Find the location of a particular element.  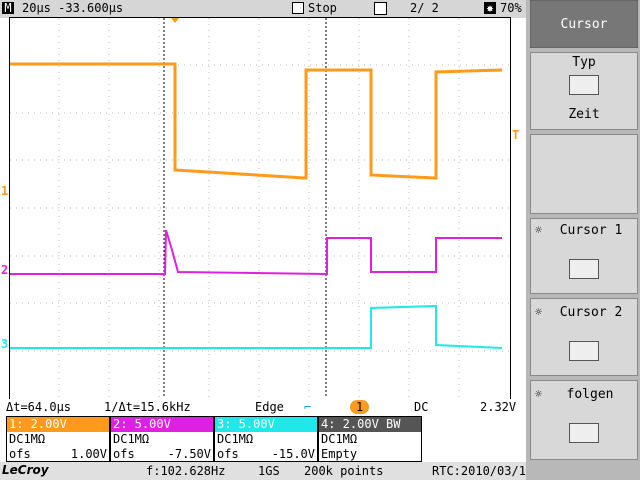

channel-4-coupling: DC1MΩ is located at coordinates (339, 439).